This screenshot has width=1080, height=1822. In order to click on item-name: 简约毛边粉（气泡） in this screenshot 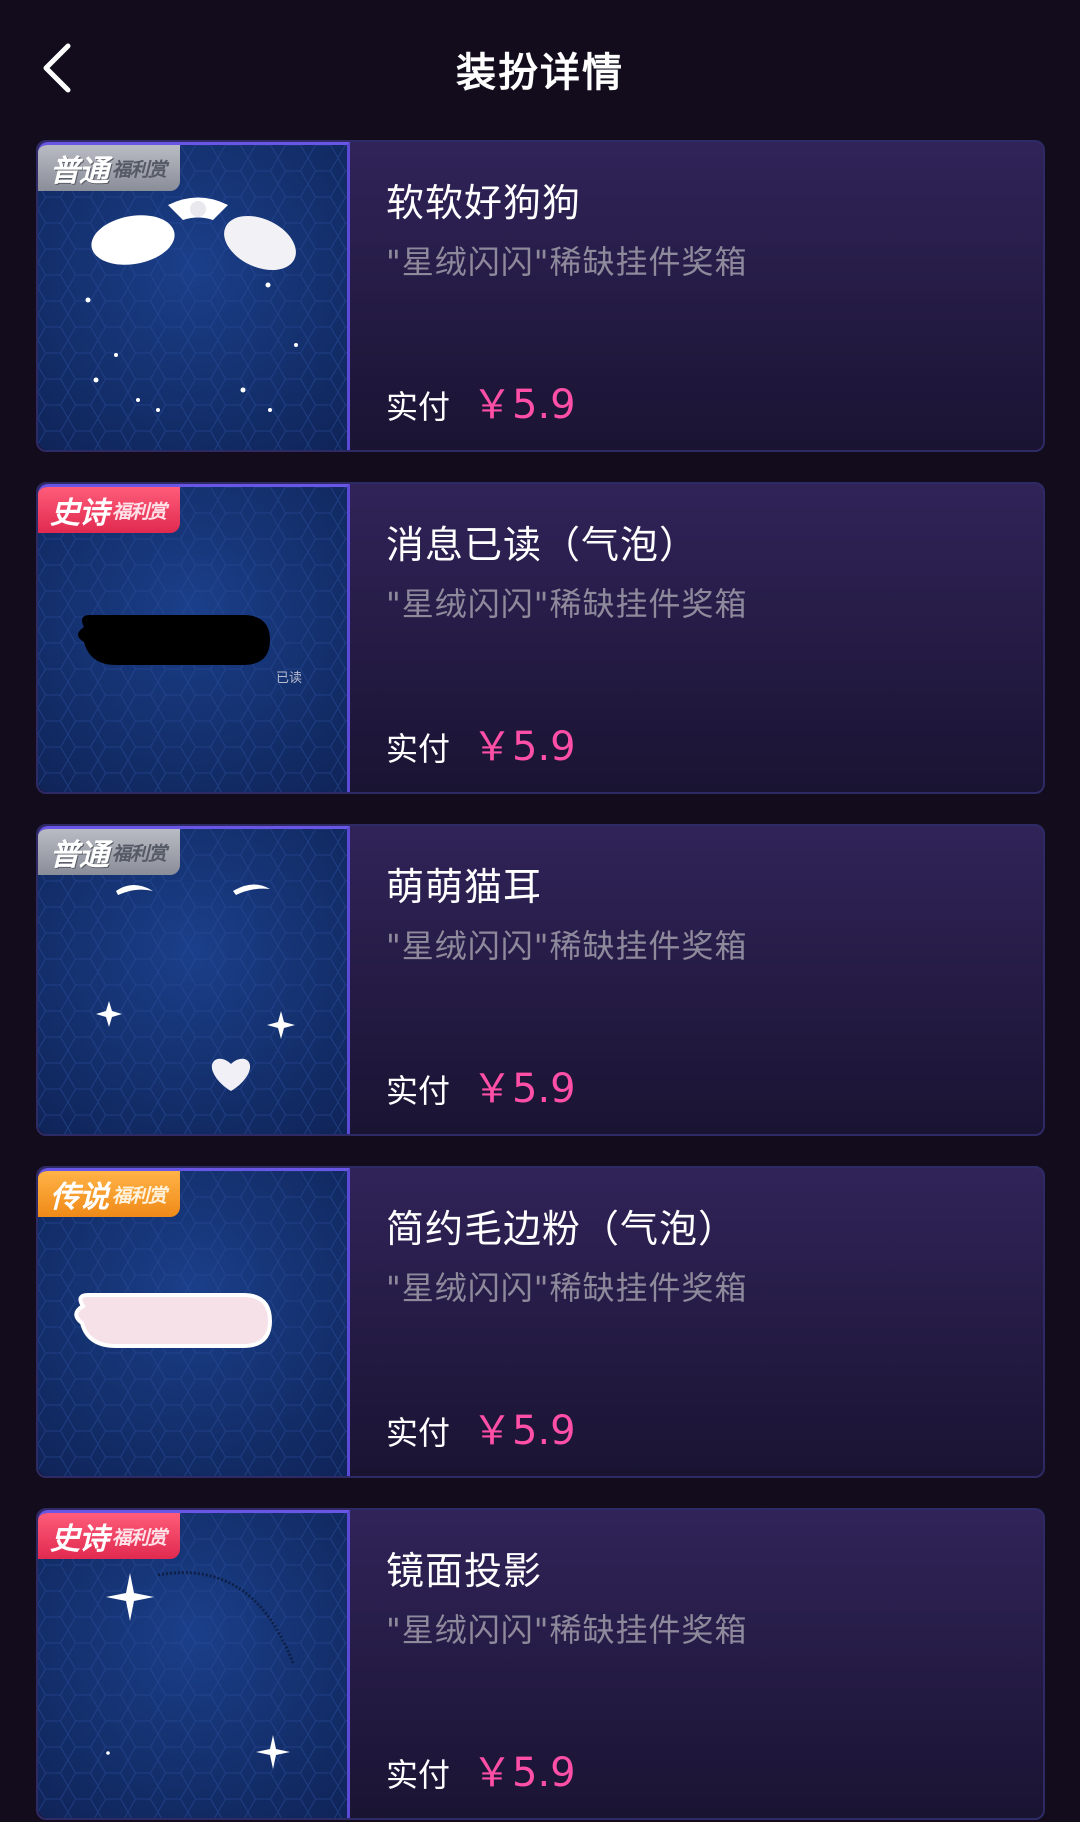, I will do `click(562, 1229)`.